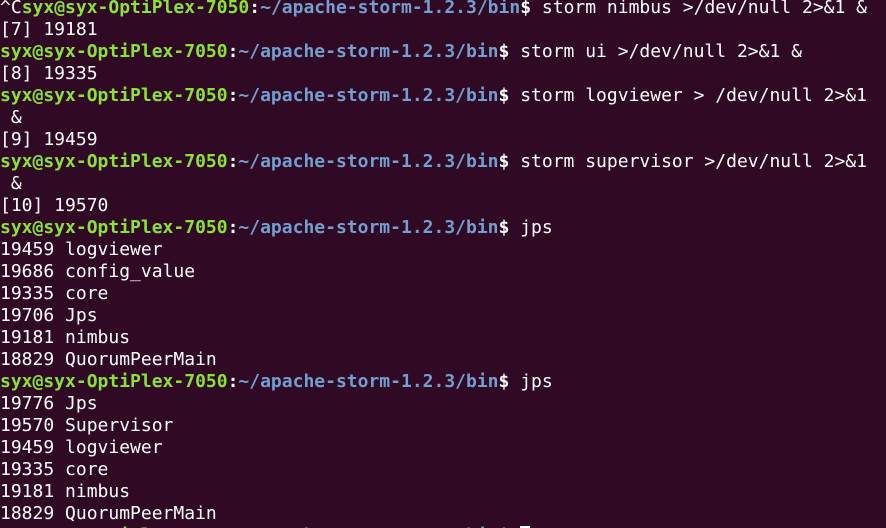 This screenshot has height=528, width=886. Describe the element at coordinates (693, 161) in the screenshot. I see `command-text: storm supervisor >/dev/null 2>&1` at that location.